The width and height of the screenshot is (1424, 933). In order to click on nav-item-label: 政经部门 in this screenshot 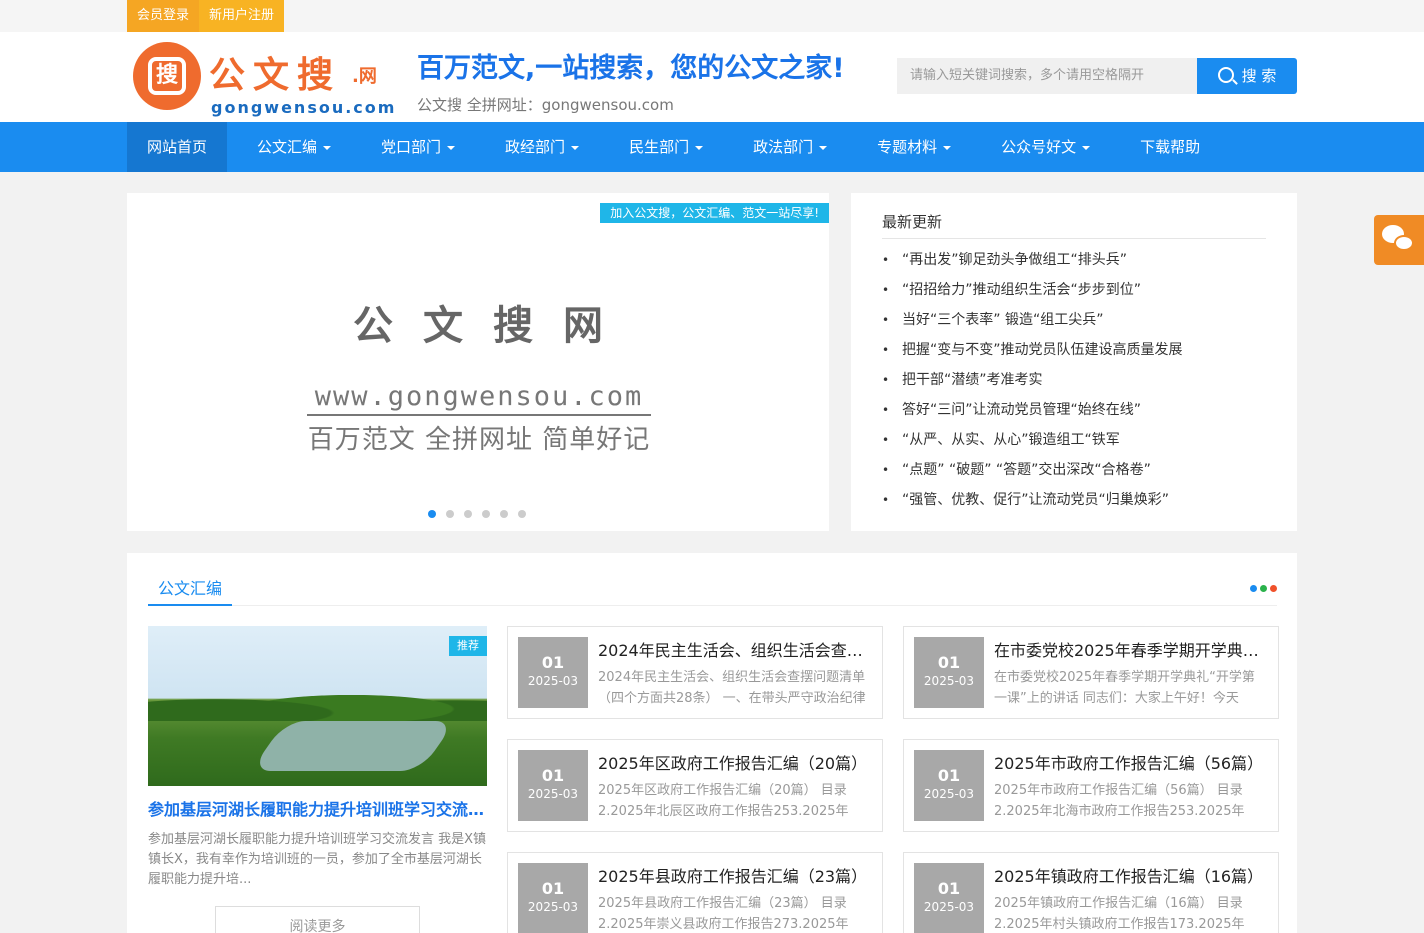, I will do `click(535, 147)`.